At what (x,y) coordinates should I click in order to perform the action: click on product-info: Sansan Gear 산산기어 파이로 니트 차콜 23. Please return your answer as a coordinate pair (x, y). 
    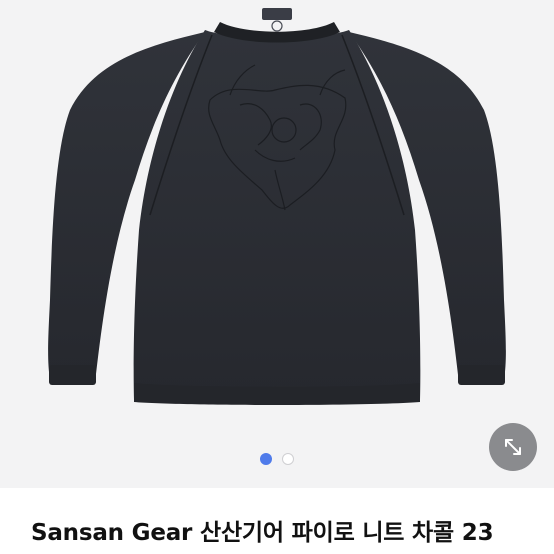
    Looking at the image, I should click on (277, 521).